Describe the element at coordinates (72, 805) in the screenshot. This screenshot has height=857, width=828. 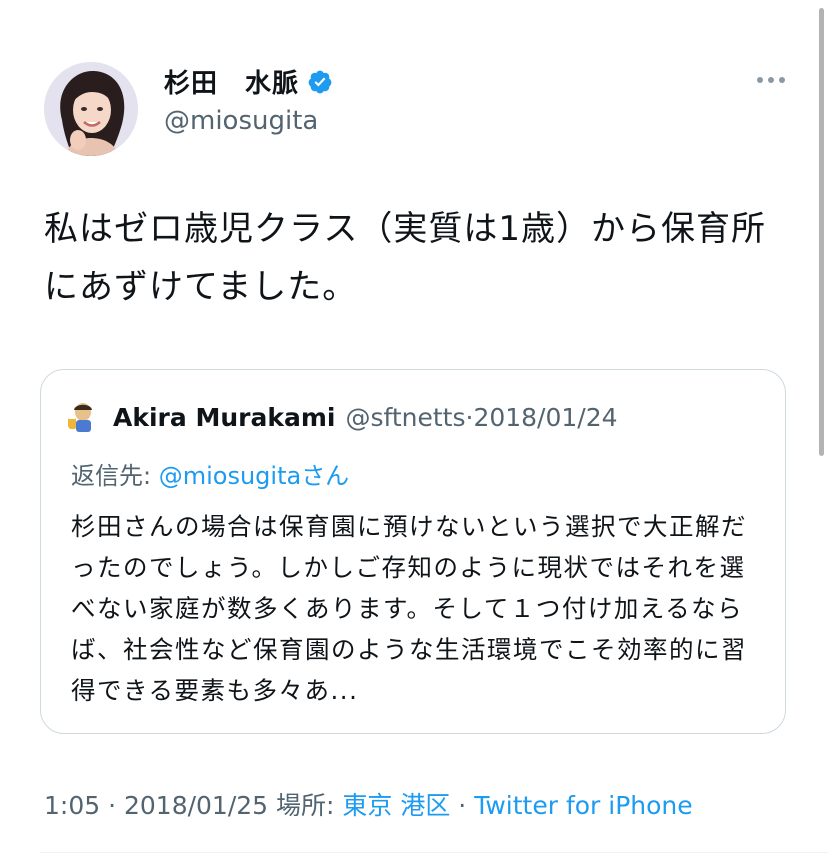
I see `tweet-time: 1:05` at that location.